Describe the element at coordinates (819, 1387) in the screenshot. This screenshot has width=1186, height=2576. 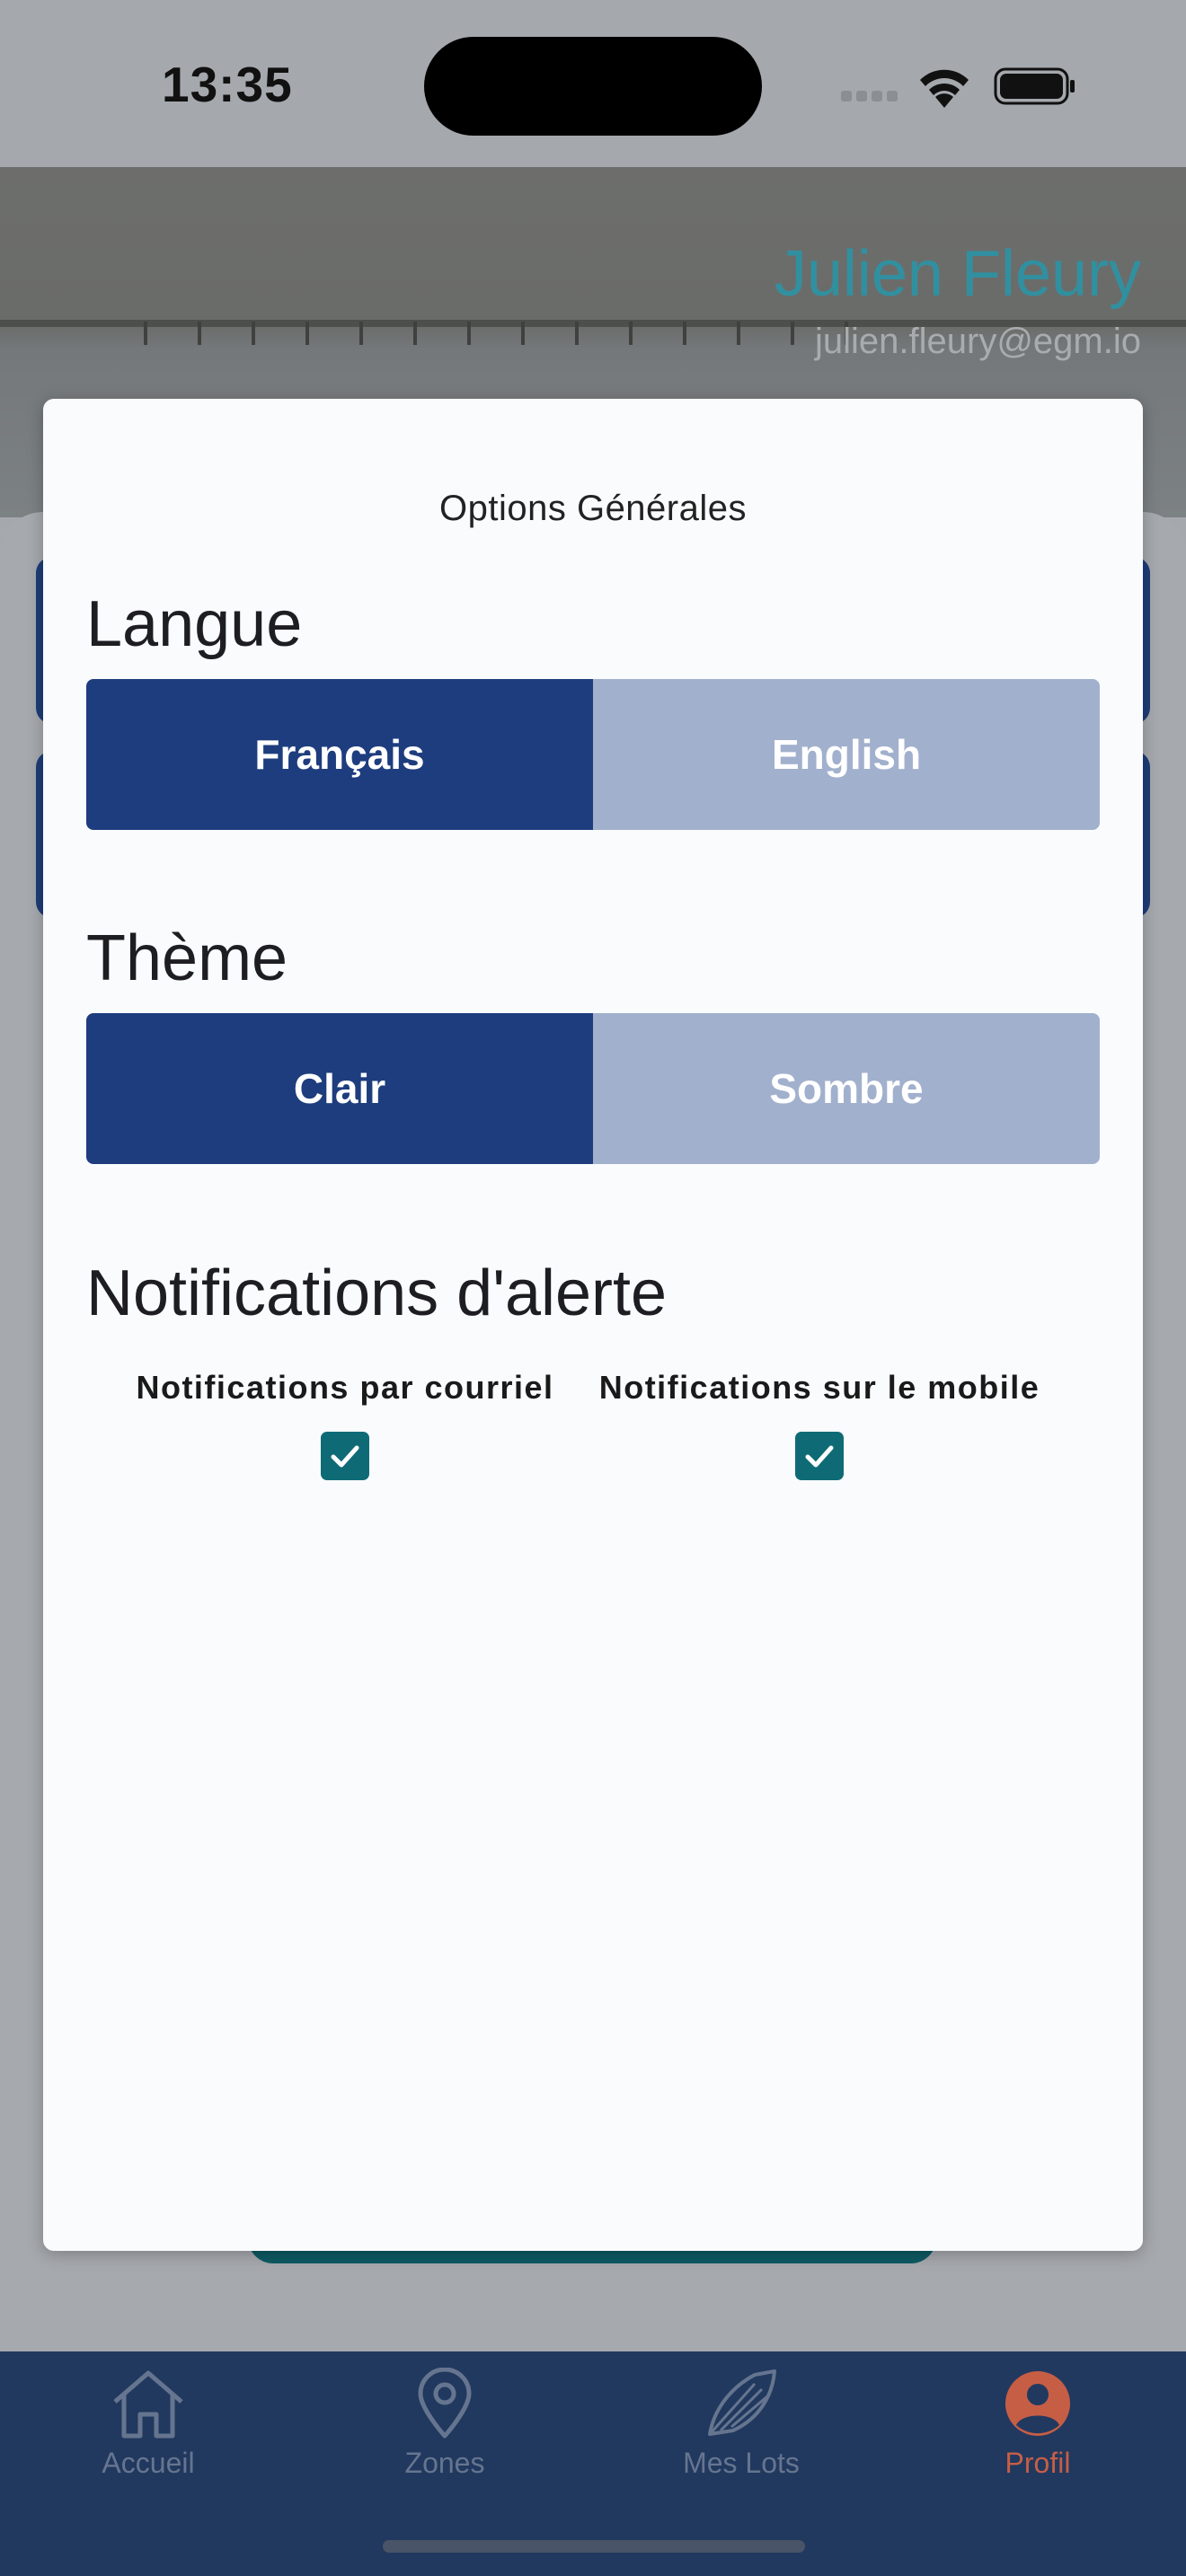
I see `mobile-notification-label: Notifications sur le mobile` at that location.